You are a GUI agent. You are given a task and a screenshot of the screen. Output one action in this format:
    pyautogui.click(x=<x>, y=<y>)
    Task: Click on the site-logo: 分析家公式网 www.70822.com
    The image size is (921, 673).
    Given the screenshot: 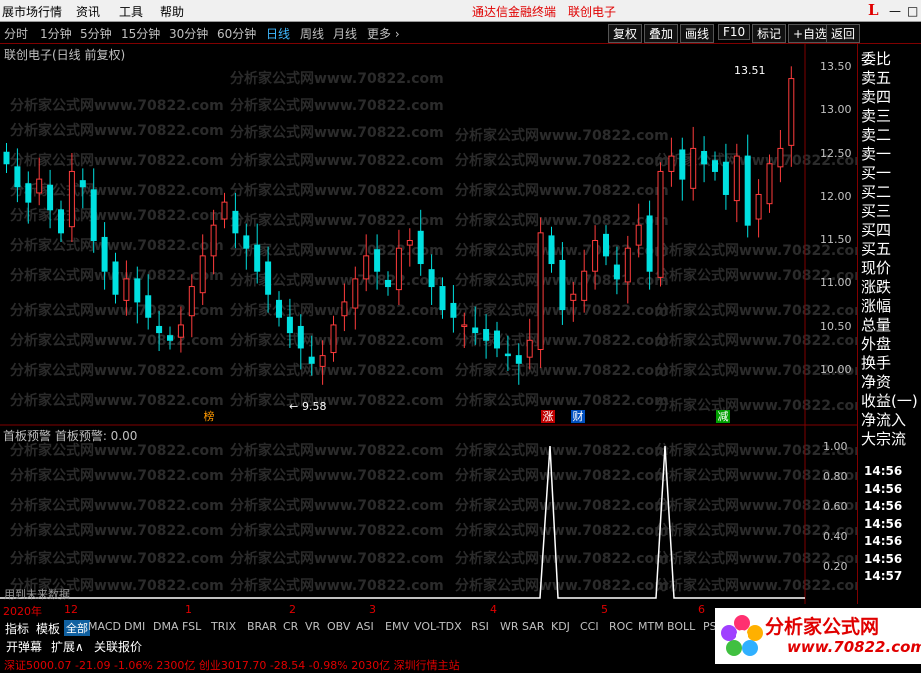 What is the action you would take?
    pyautogui.click(x=818, y=636)
    